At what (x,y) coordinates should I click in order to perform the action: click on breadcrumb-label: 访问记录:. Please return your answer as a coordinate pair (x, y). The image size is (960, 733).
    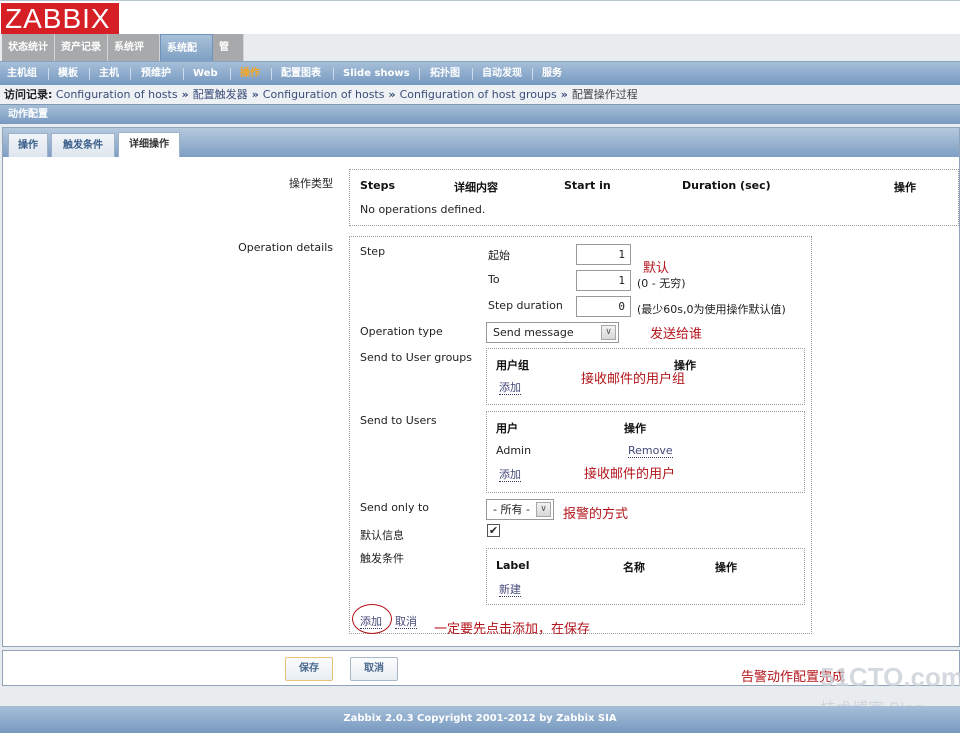
    Looking at the image, I should click on (28, 94).